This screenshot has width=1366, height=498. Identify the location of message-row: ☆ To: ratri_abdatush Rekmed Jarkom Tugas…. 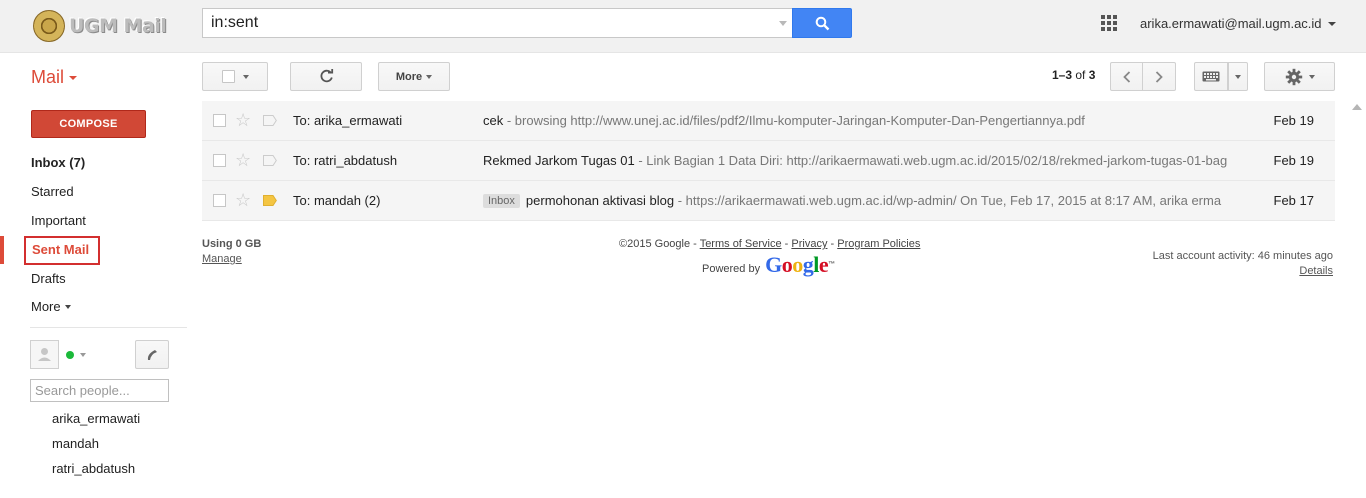
(768, 161).